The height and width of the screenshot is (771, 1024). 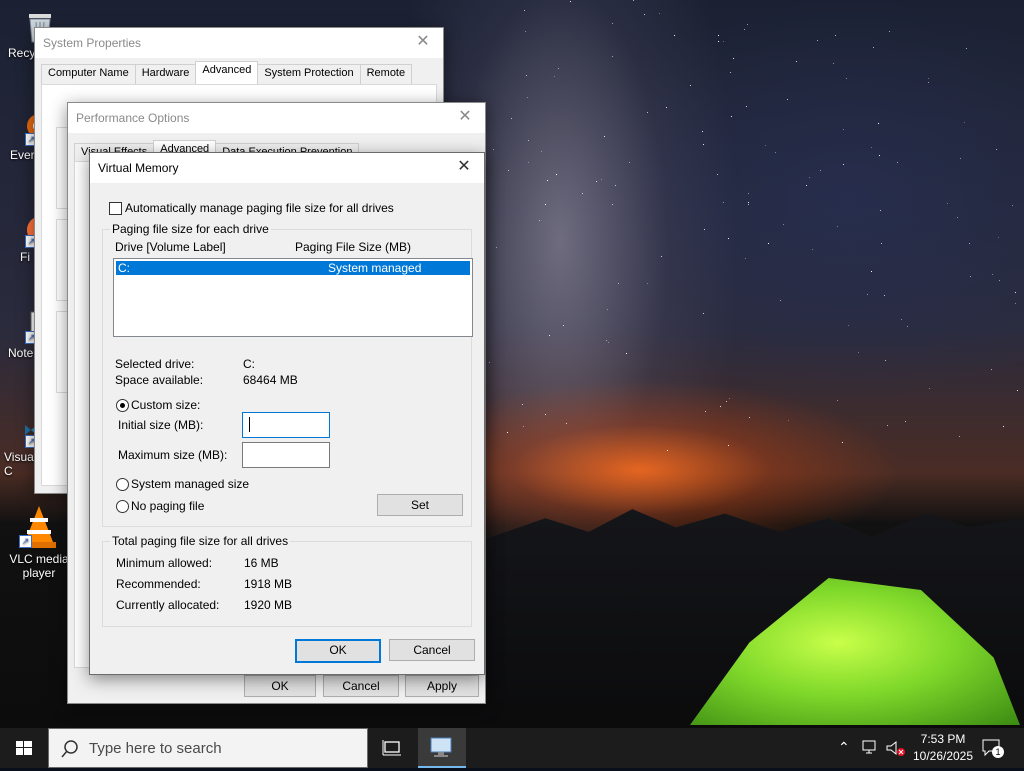 I want to click on initial-size-input, so click(x=286, y=425).